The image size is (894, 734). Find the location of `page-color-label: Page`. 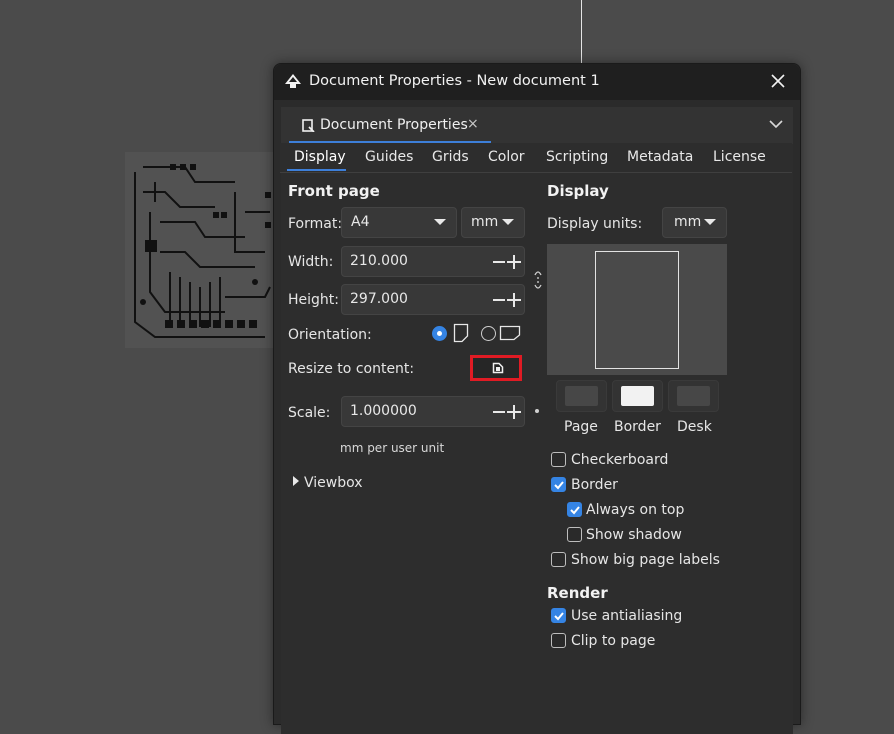

page-color-label: Page is located at coordinates (581, 427).